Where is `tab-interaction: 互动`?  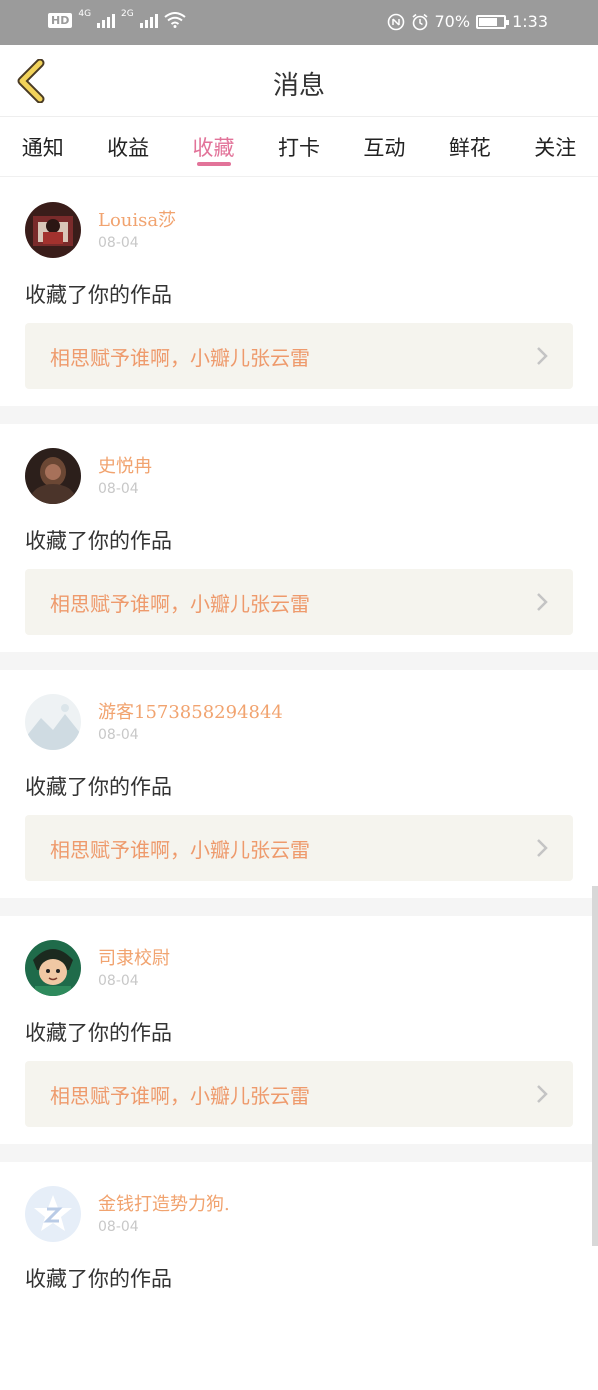 tab-interaction: 互动 is located at coordinates (384, 146).